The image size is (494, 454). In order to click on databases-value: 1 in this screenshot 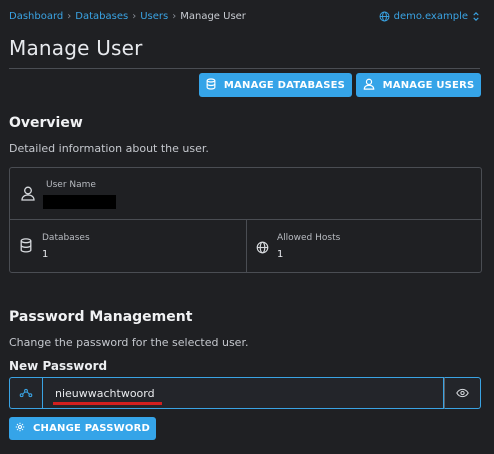, I will do `click(45, 254)`.